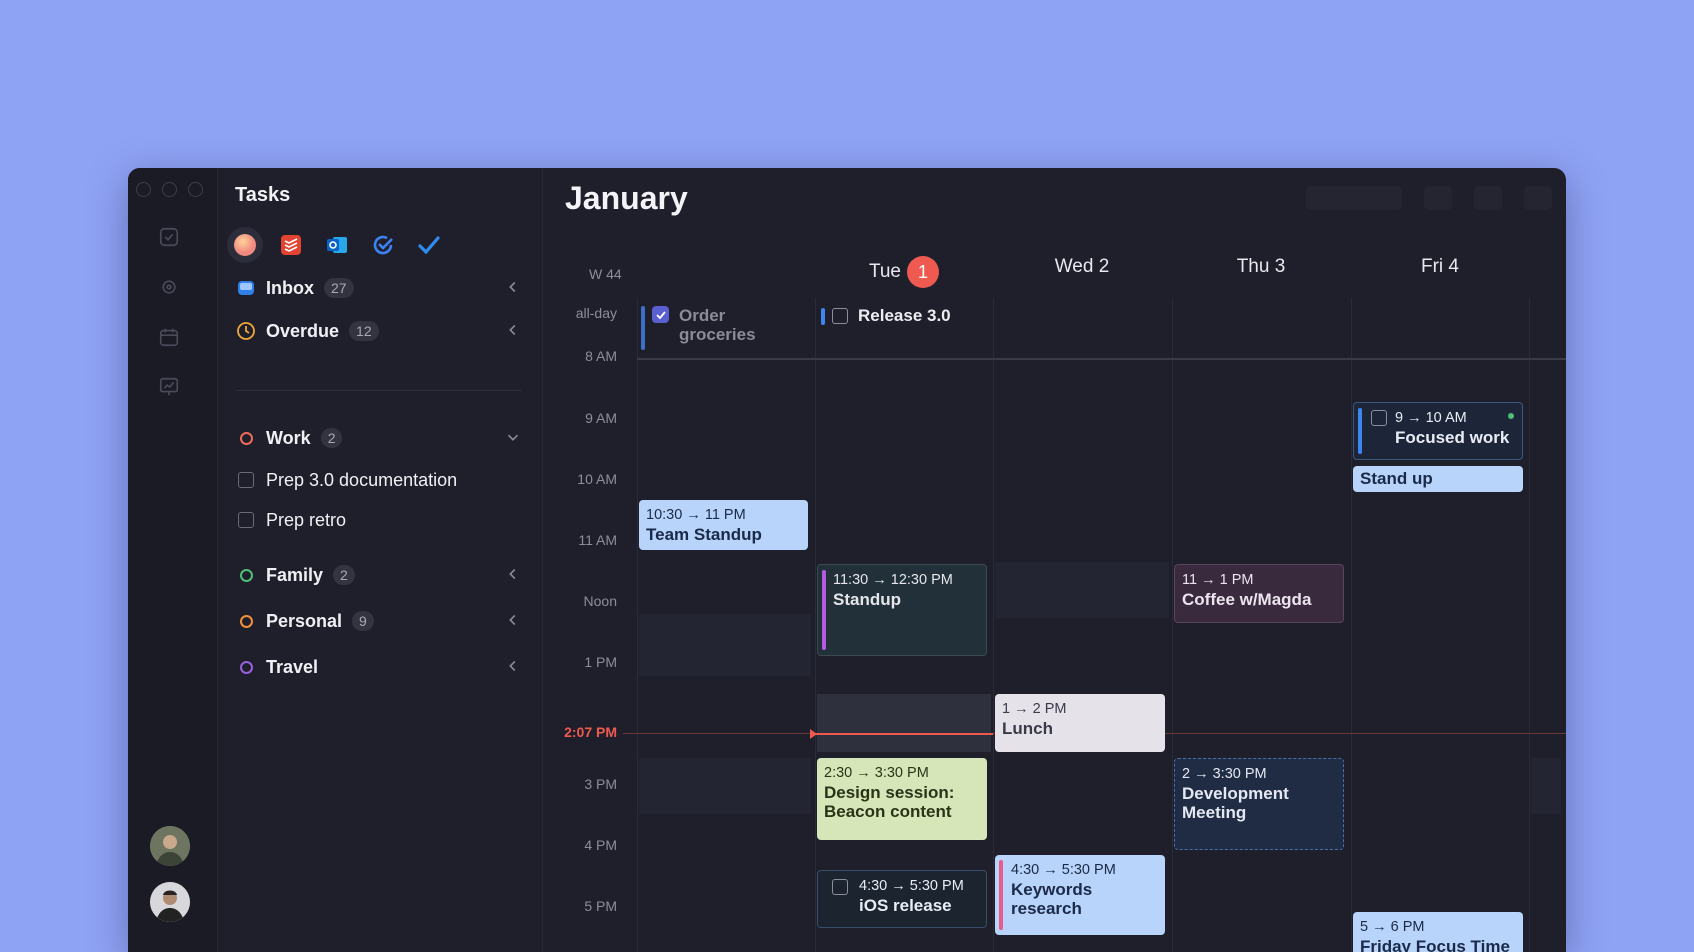 The image size is (1694, 952). What do you see at coordinates (1392, 927) in the screenshot?
I see `event-time: 5 → 6 PM` at bounding box center [1392, 927].